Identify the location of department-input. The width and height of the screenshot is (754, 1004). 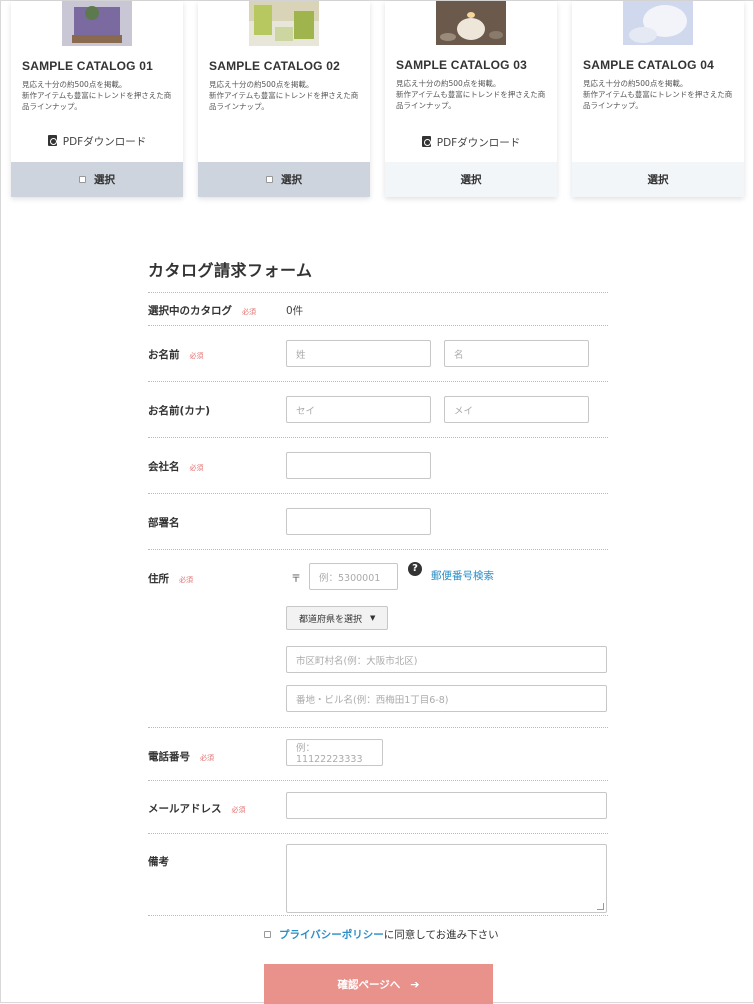
(358, 521).